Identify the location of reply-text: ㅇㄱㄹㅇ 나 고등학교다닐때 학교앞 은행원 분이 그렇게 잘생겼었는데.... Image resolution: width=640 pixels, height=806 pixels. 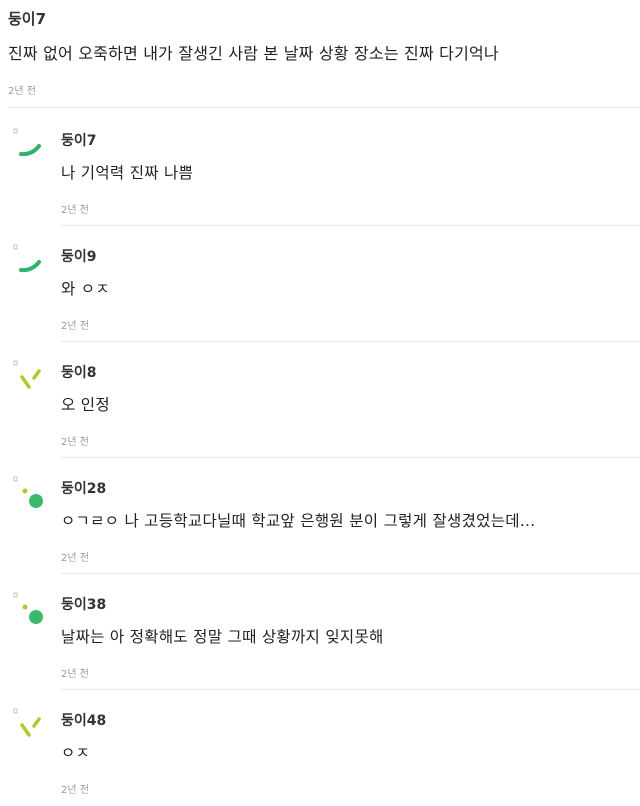
(298, 521).